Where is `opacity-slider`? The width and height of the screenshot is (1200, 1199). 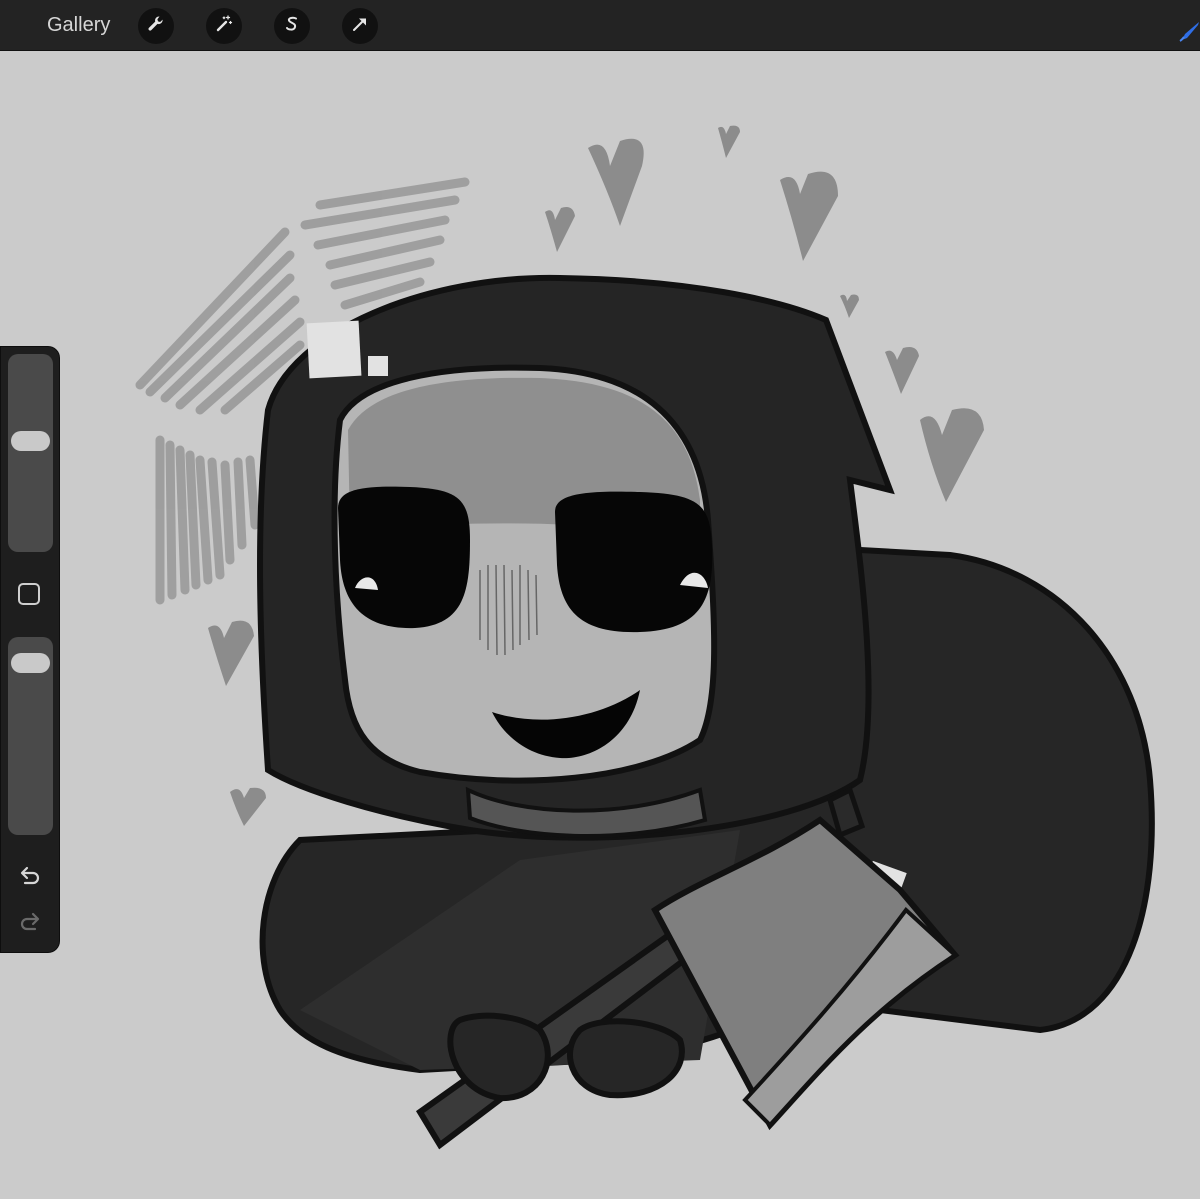 opacity-slider is located at coordinates (30, 736).